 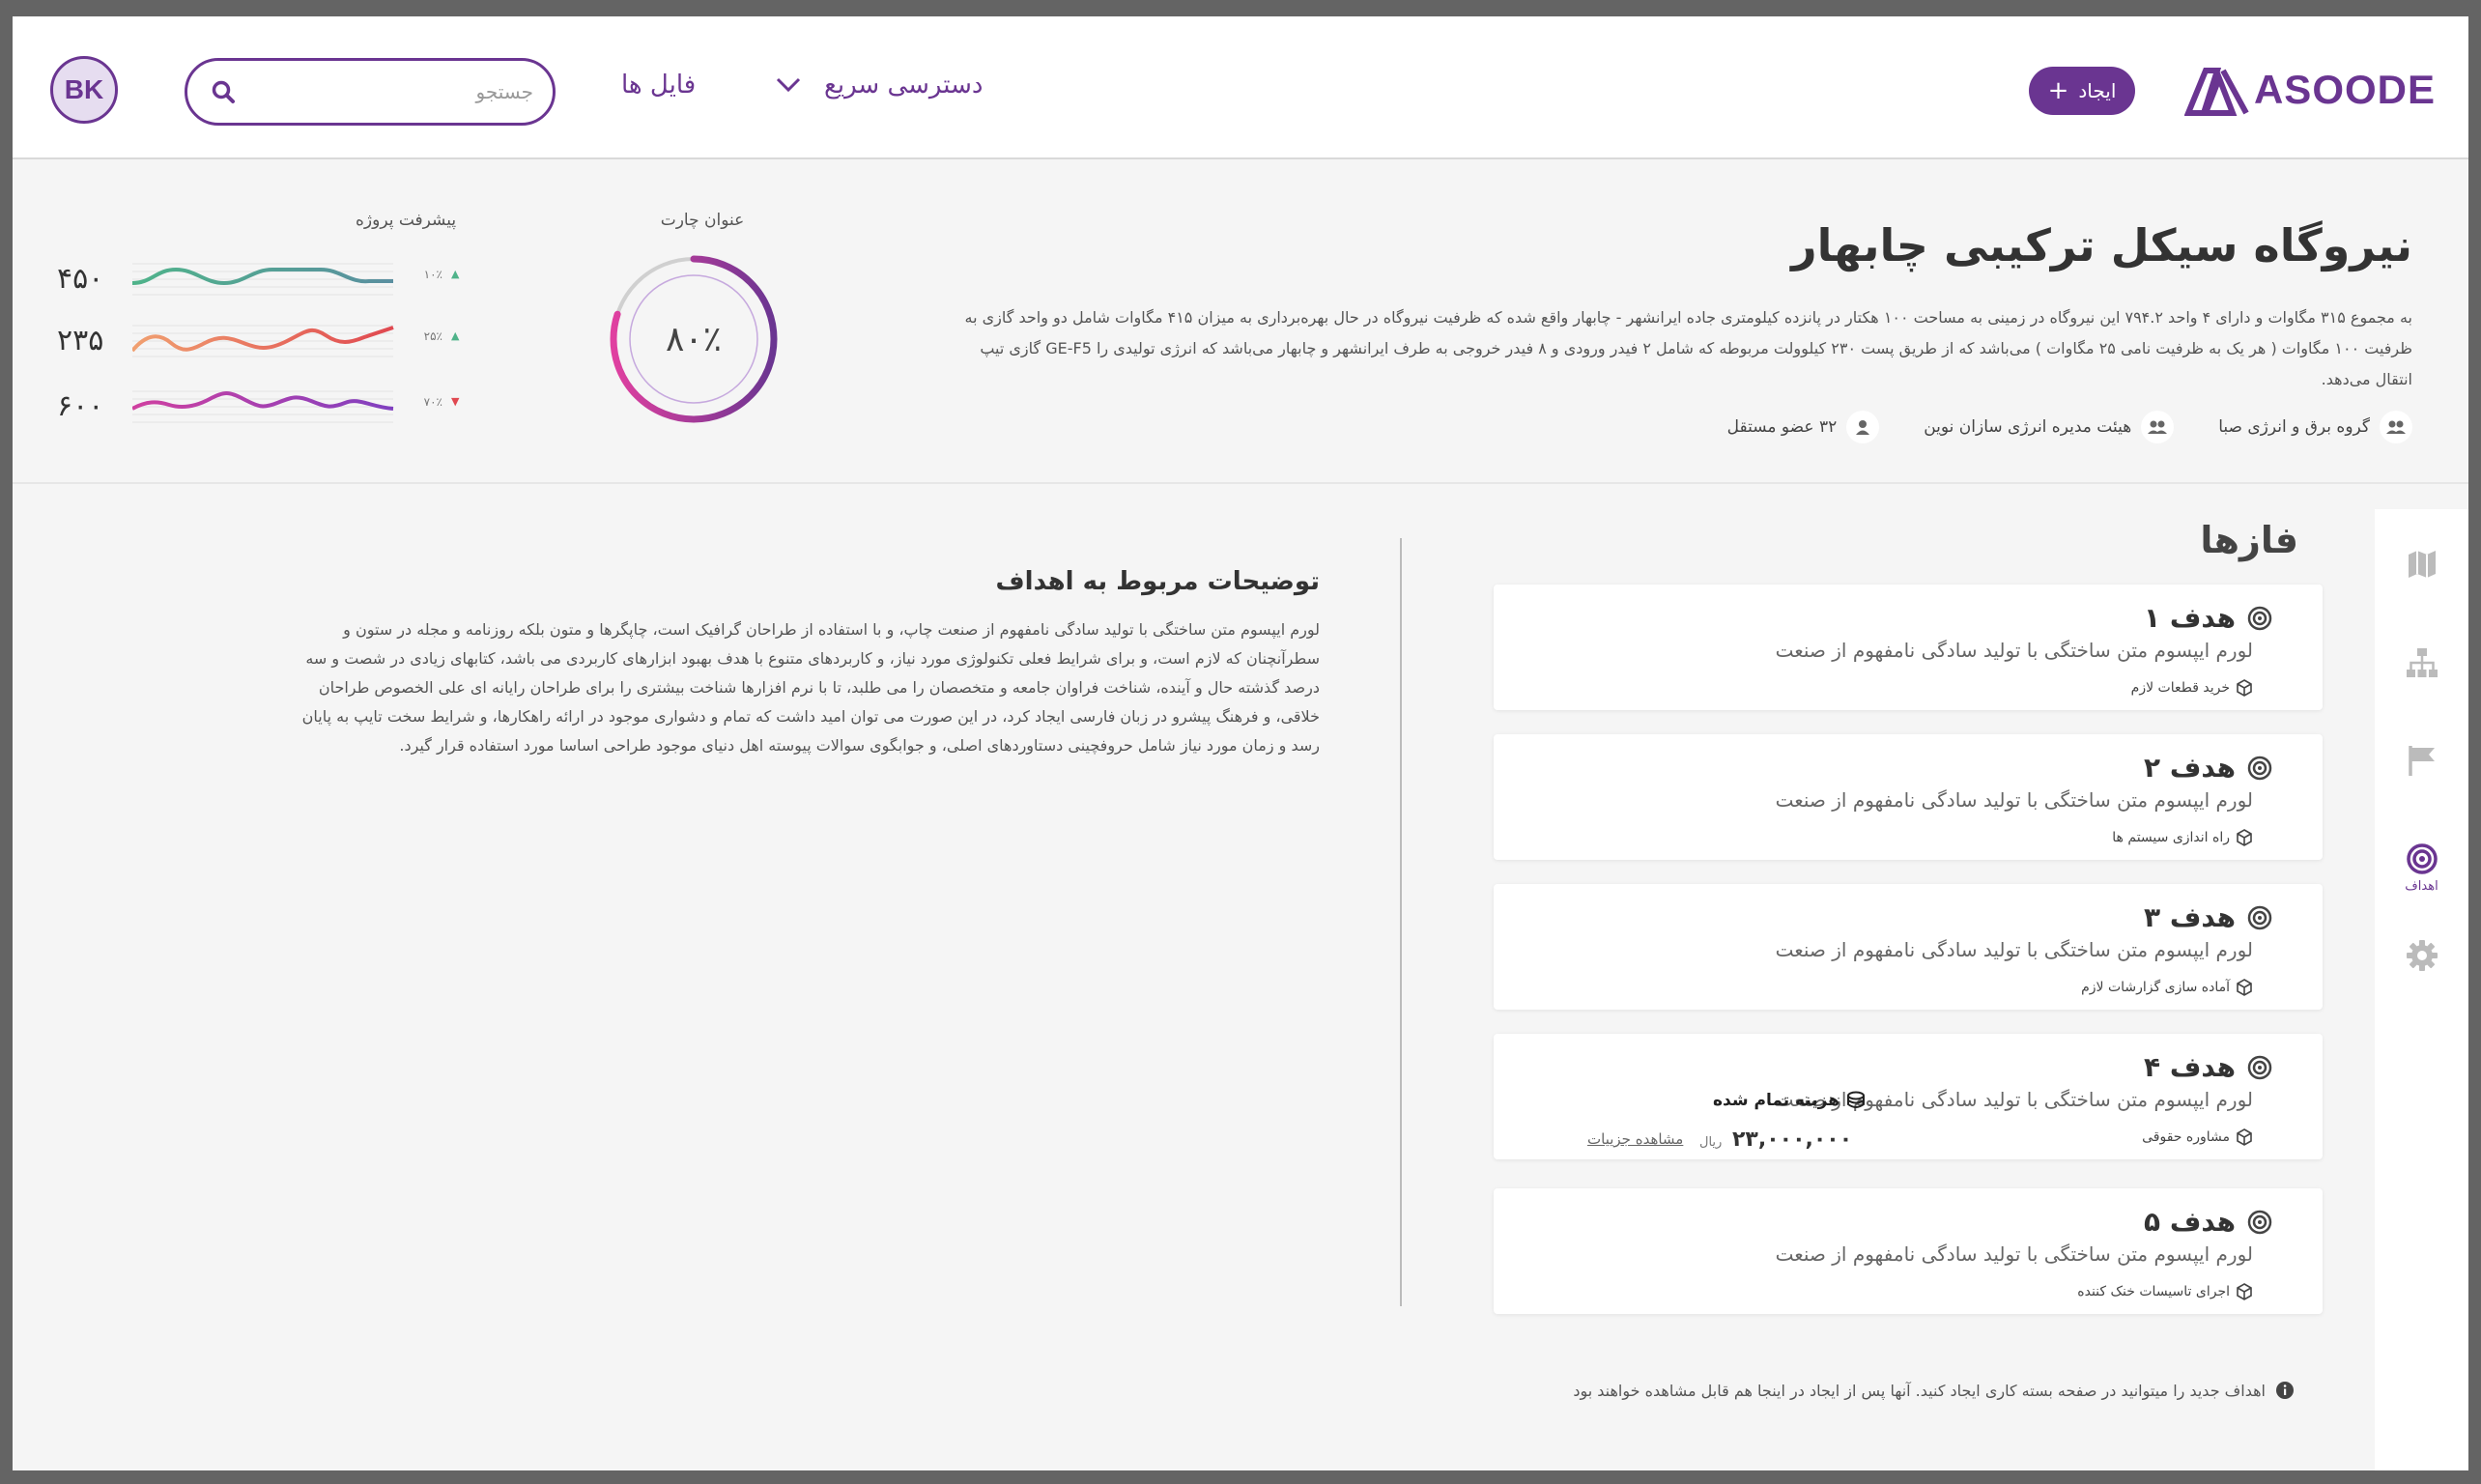 I want to click on progress-value: ۴۵۰, so click(x=80, y=279).